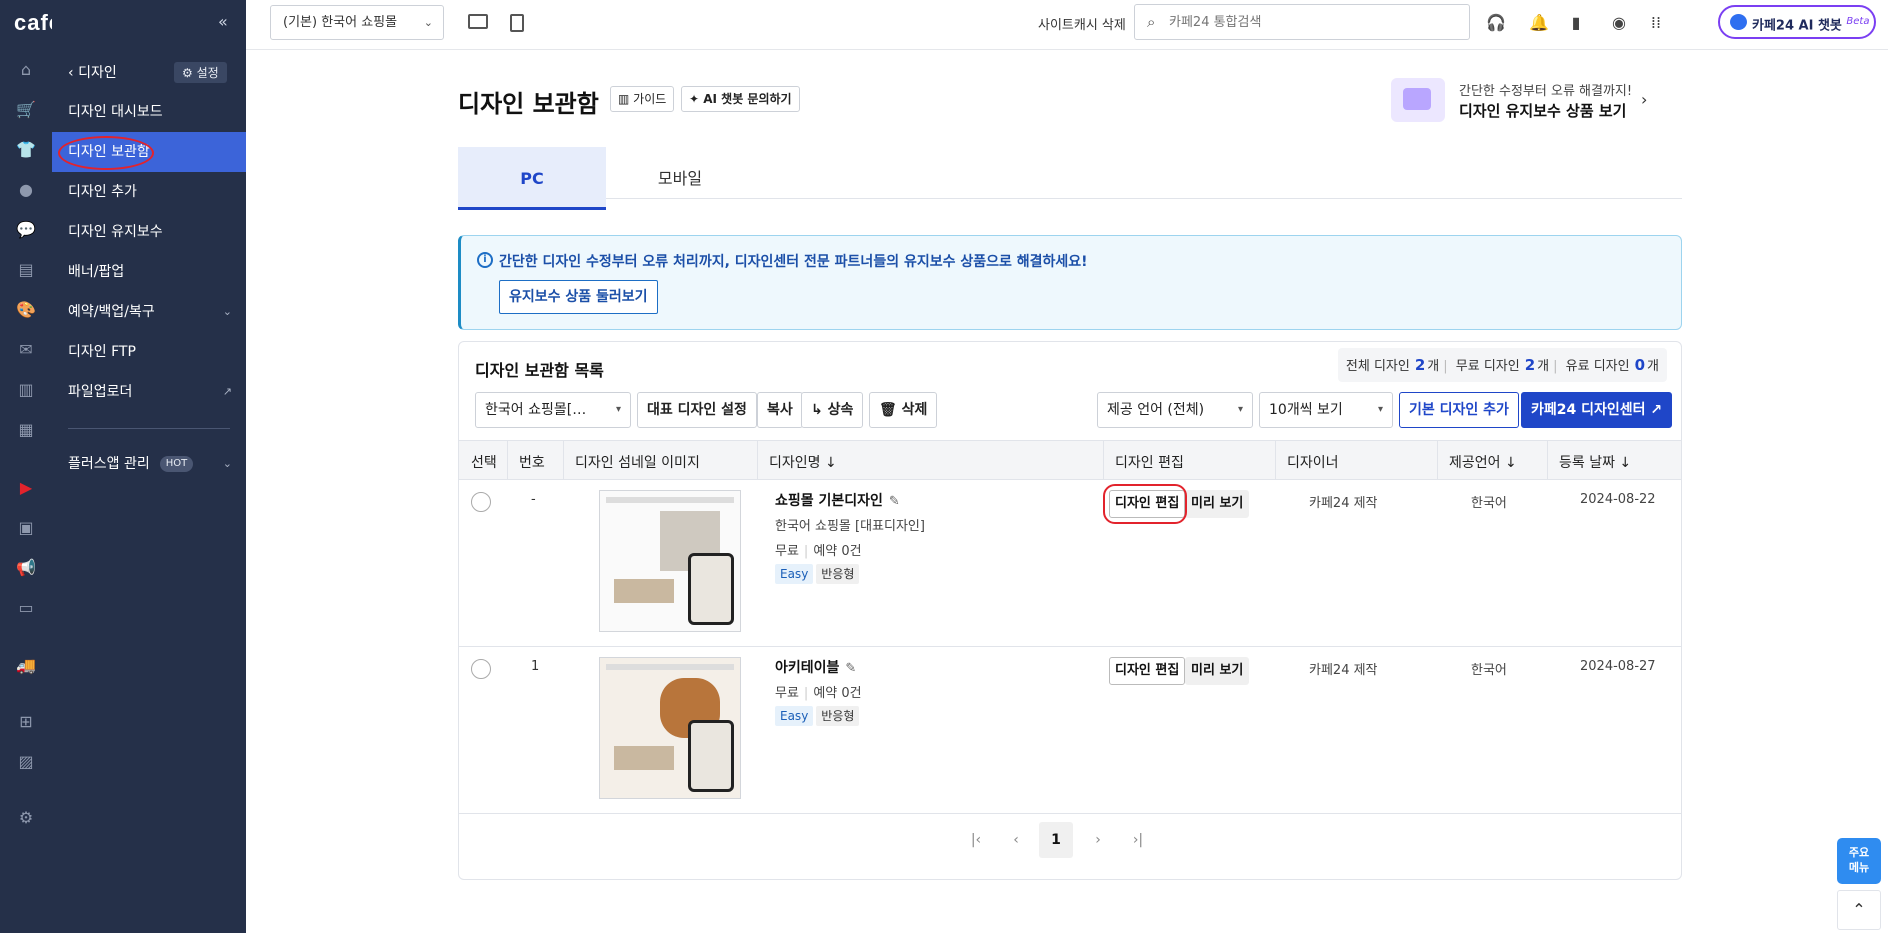 This screenshot has width=1888, height=933. Describe the element at coordinates (1539, 23) in the screenshot. I see `bell-icon: 🔔` at that location.